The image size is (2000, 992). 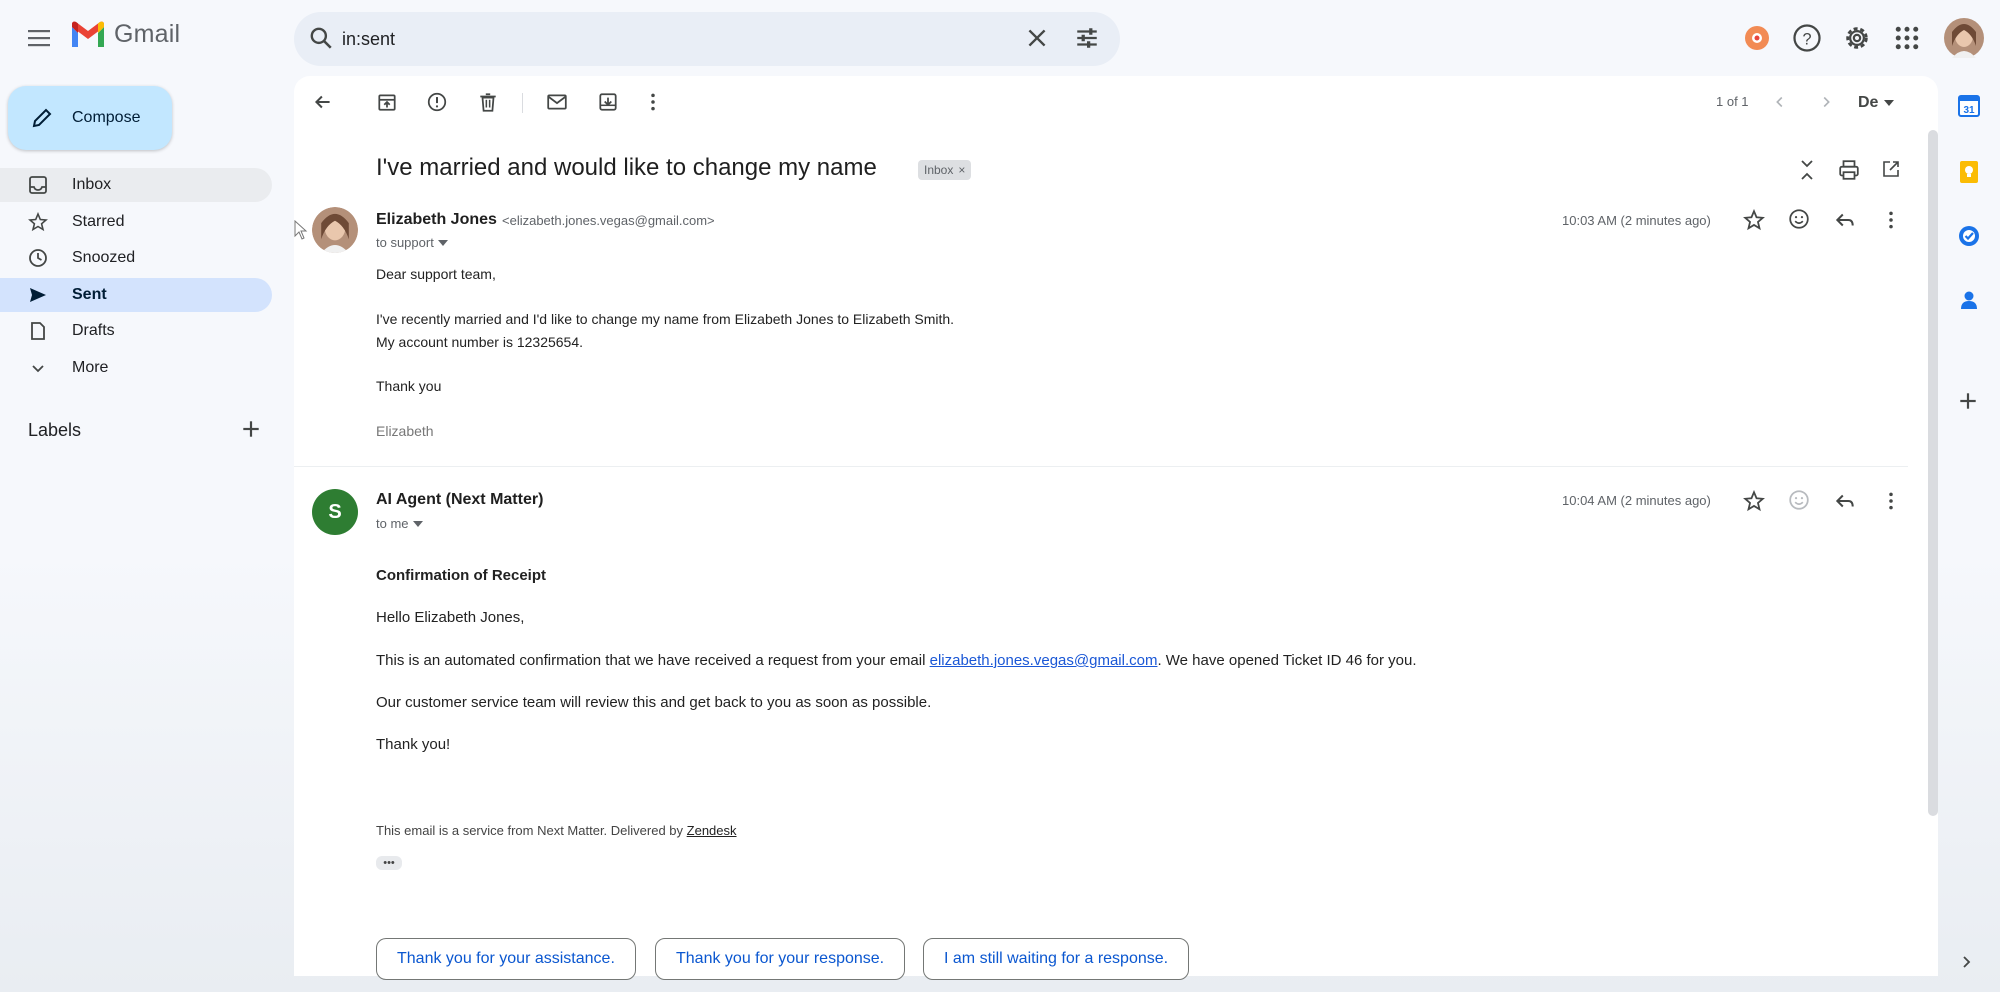 I want to click on recipient-text: to me, so click(x=392, y=523).